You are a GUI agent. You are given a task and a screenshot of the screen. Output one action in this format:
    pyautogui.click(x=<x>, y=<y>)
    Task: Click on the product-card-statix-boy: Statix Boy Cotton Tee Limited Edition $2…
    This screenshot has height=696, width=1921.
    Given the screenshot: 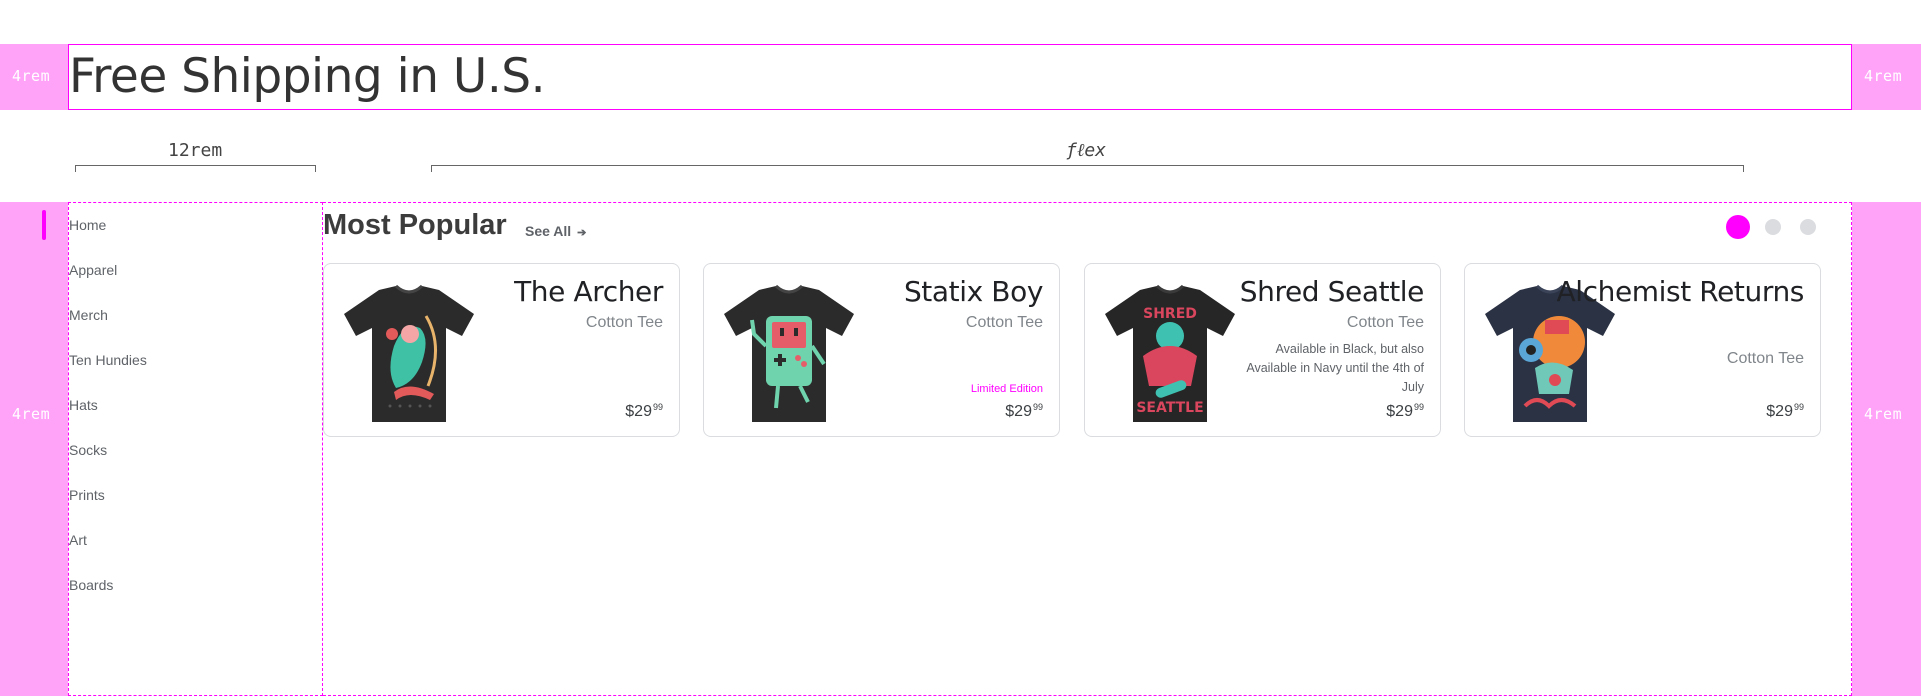 What is the action you would take?
    pyautogui.click(x=881, y=350)
    